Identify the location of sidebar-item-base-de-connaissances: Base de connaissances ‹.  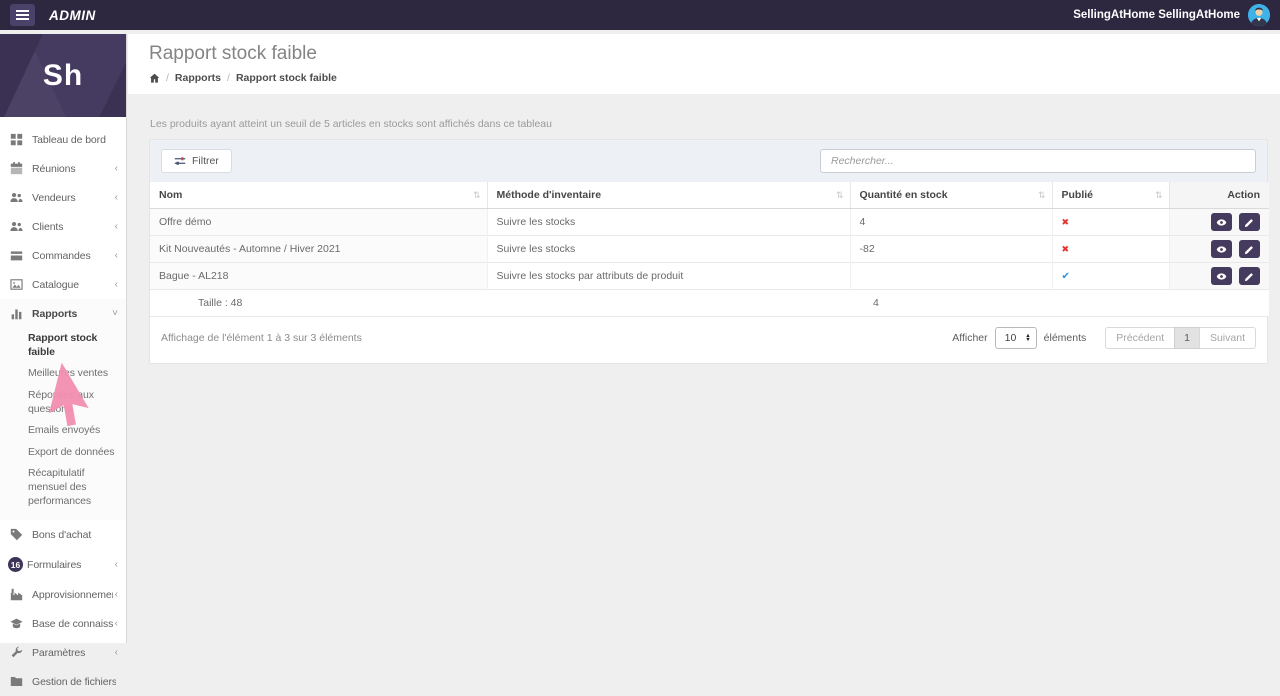
(63, 623).